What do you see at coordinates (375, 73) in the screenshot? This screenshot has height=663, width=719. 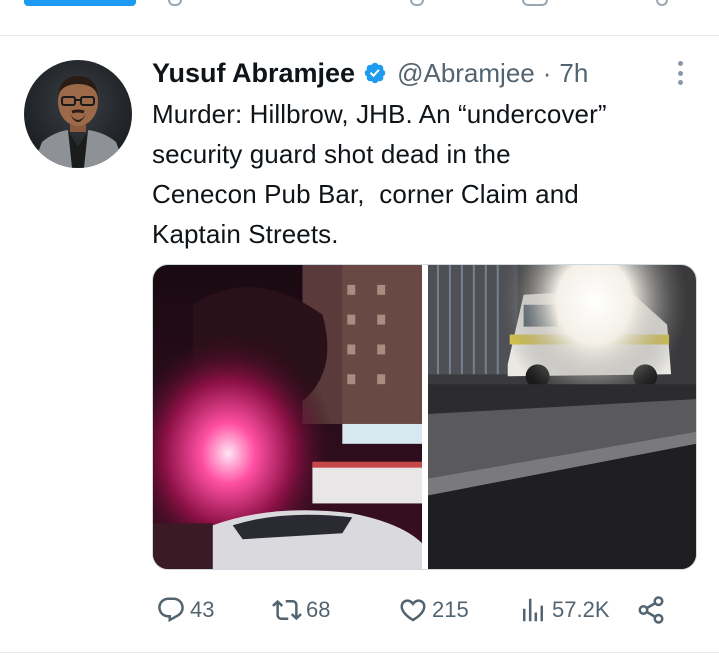 I see `verified-badge-icon` at bounding box center [375, 73].